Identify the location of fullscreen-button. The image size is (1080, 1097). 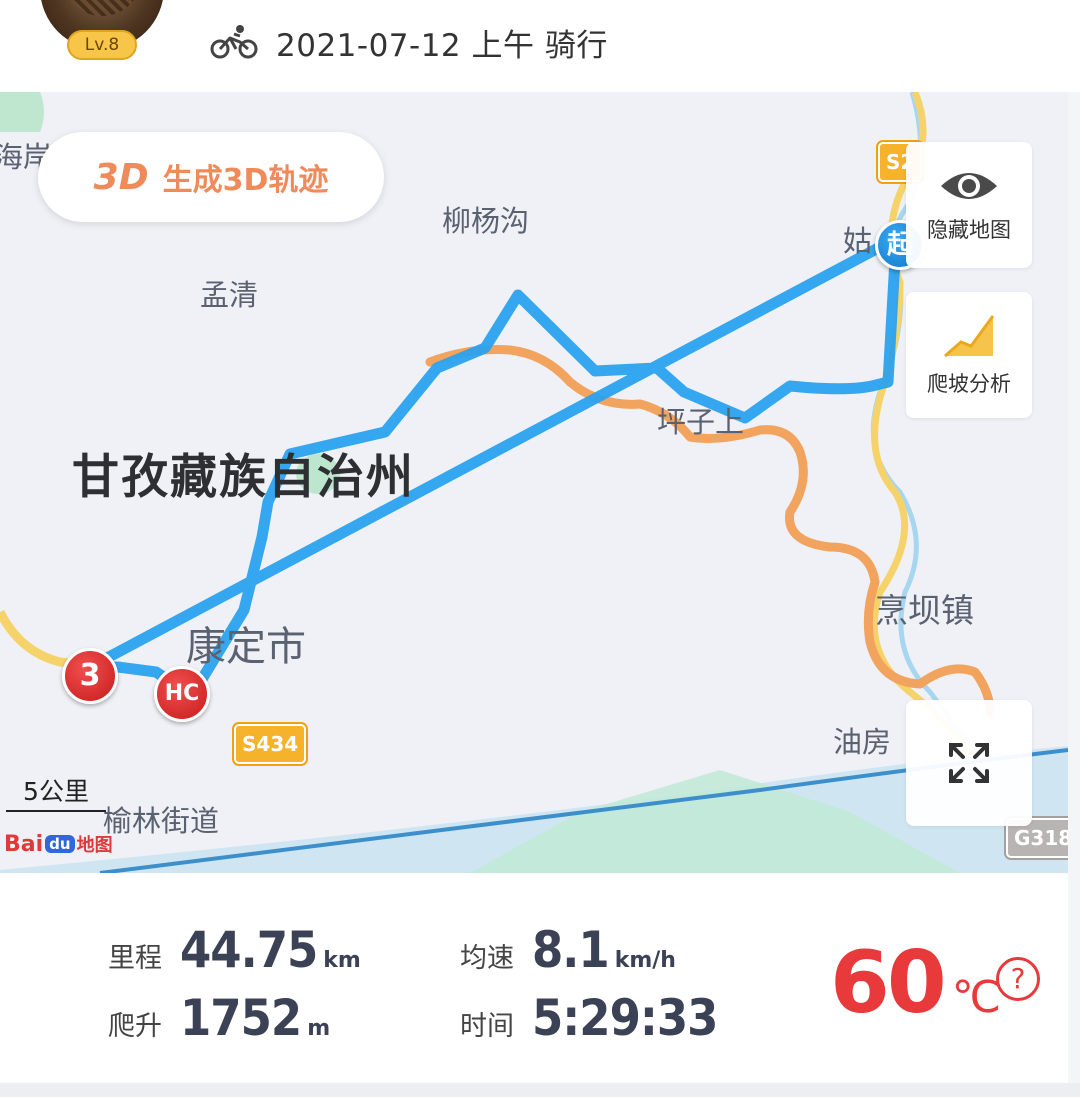
(969, 763).